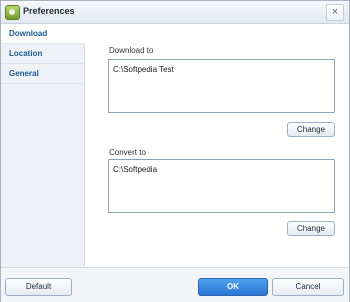  What do you see at coordinates (308, 287) in the screenshot?
I see `cancel-button: Cancel` at bounding box center [308, 287].